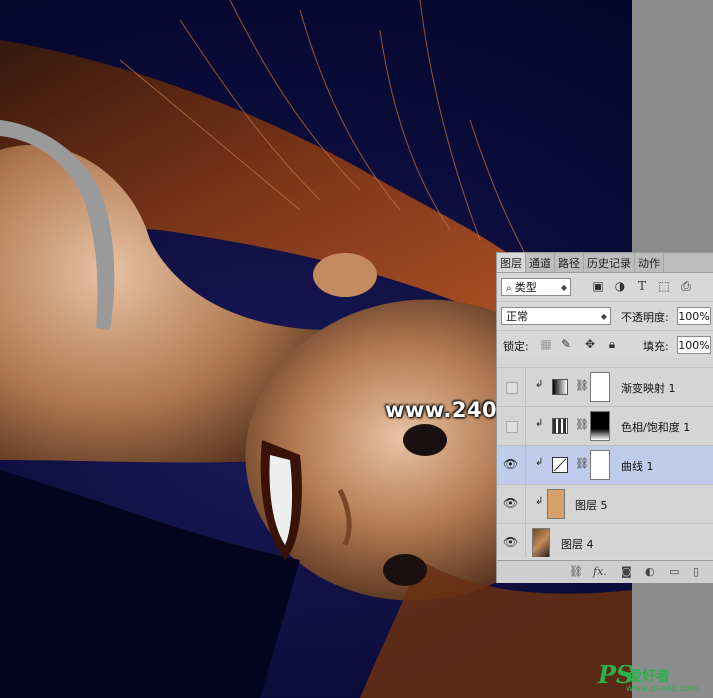  Describe the element at coordinates (696, 571) in the screenshot. I see `new-layer-icon: ▯` at that location.